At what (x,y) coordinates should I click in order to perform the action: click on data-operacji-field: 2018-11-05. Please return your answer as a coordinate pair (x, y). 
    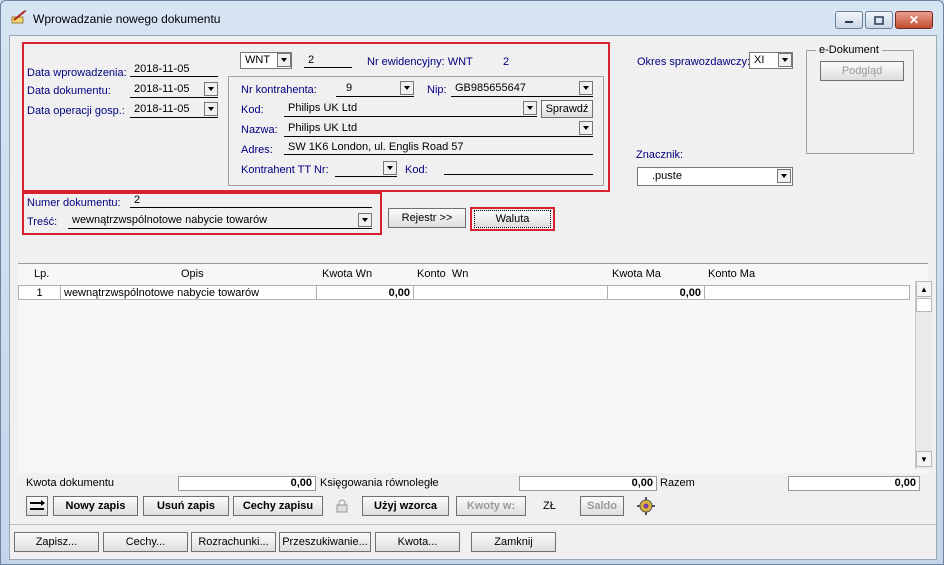
    Looking at the image, I should click on (174, 110).